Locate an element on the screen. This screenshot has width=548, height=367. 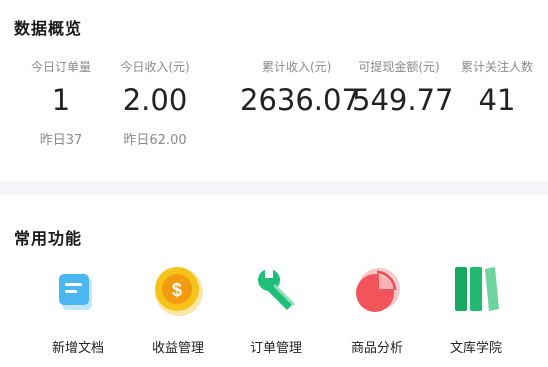
stat-value: 41 is located at coordinates (497, 100).